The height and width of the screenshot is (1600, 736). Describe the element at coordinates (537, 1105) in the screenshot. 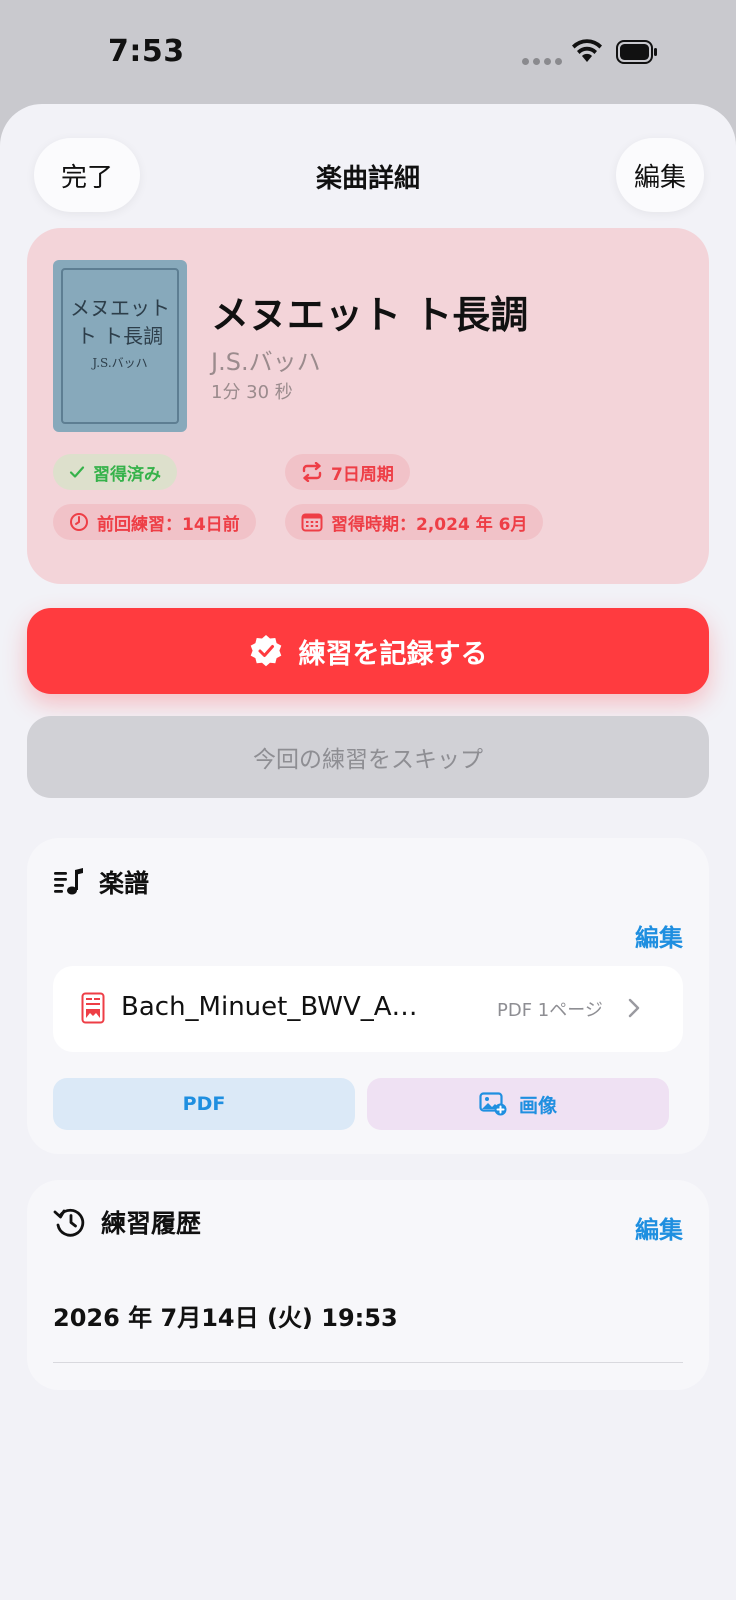

I see `add-image-label: 画像` at that location.